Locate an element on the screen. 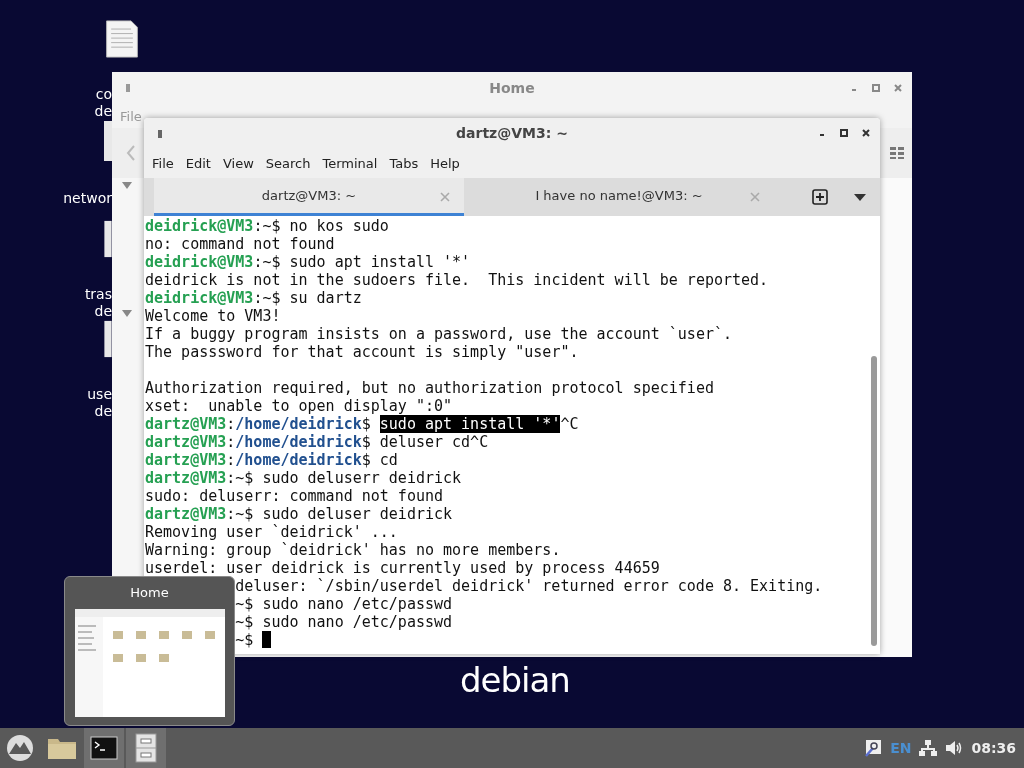  debian-logo: debian is located at coordinates (515, 680).